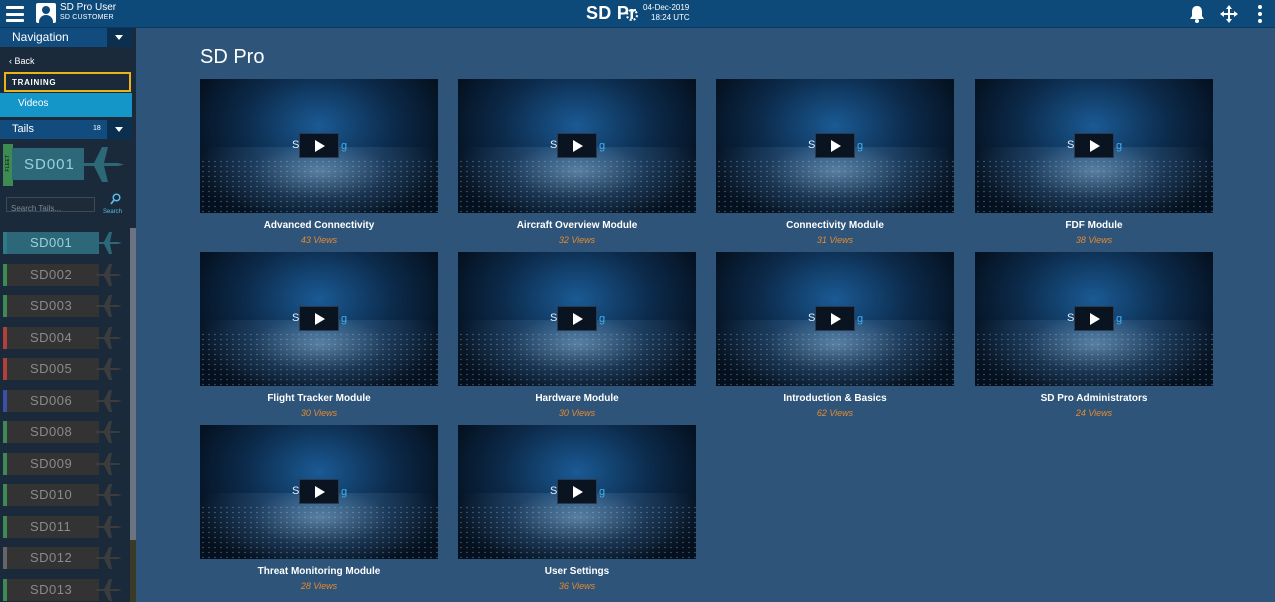 The image size is (1275, 602). What do you see at coordinates (319, 398) in the screenshot?
I see `video-title: Flight Tracker Module` at bounding box center [319, 398].